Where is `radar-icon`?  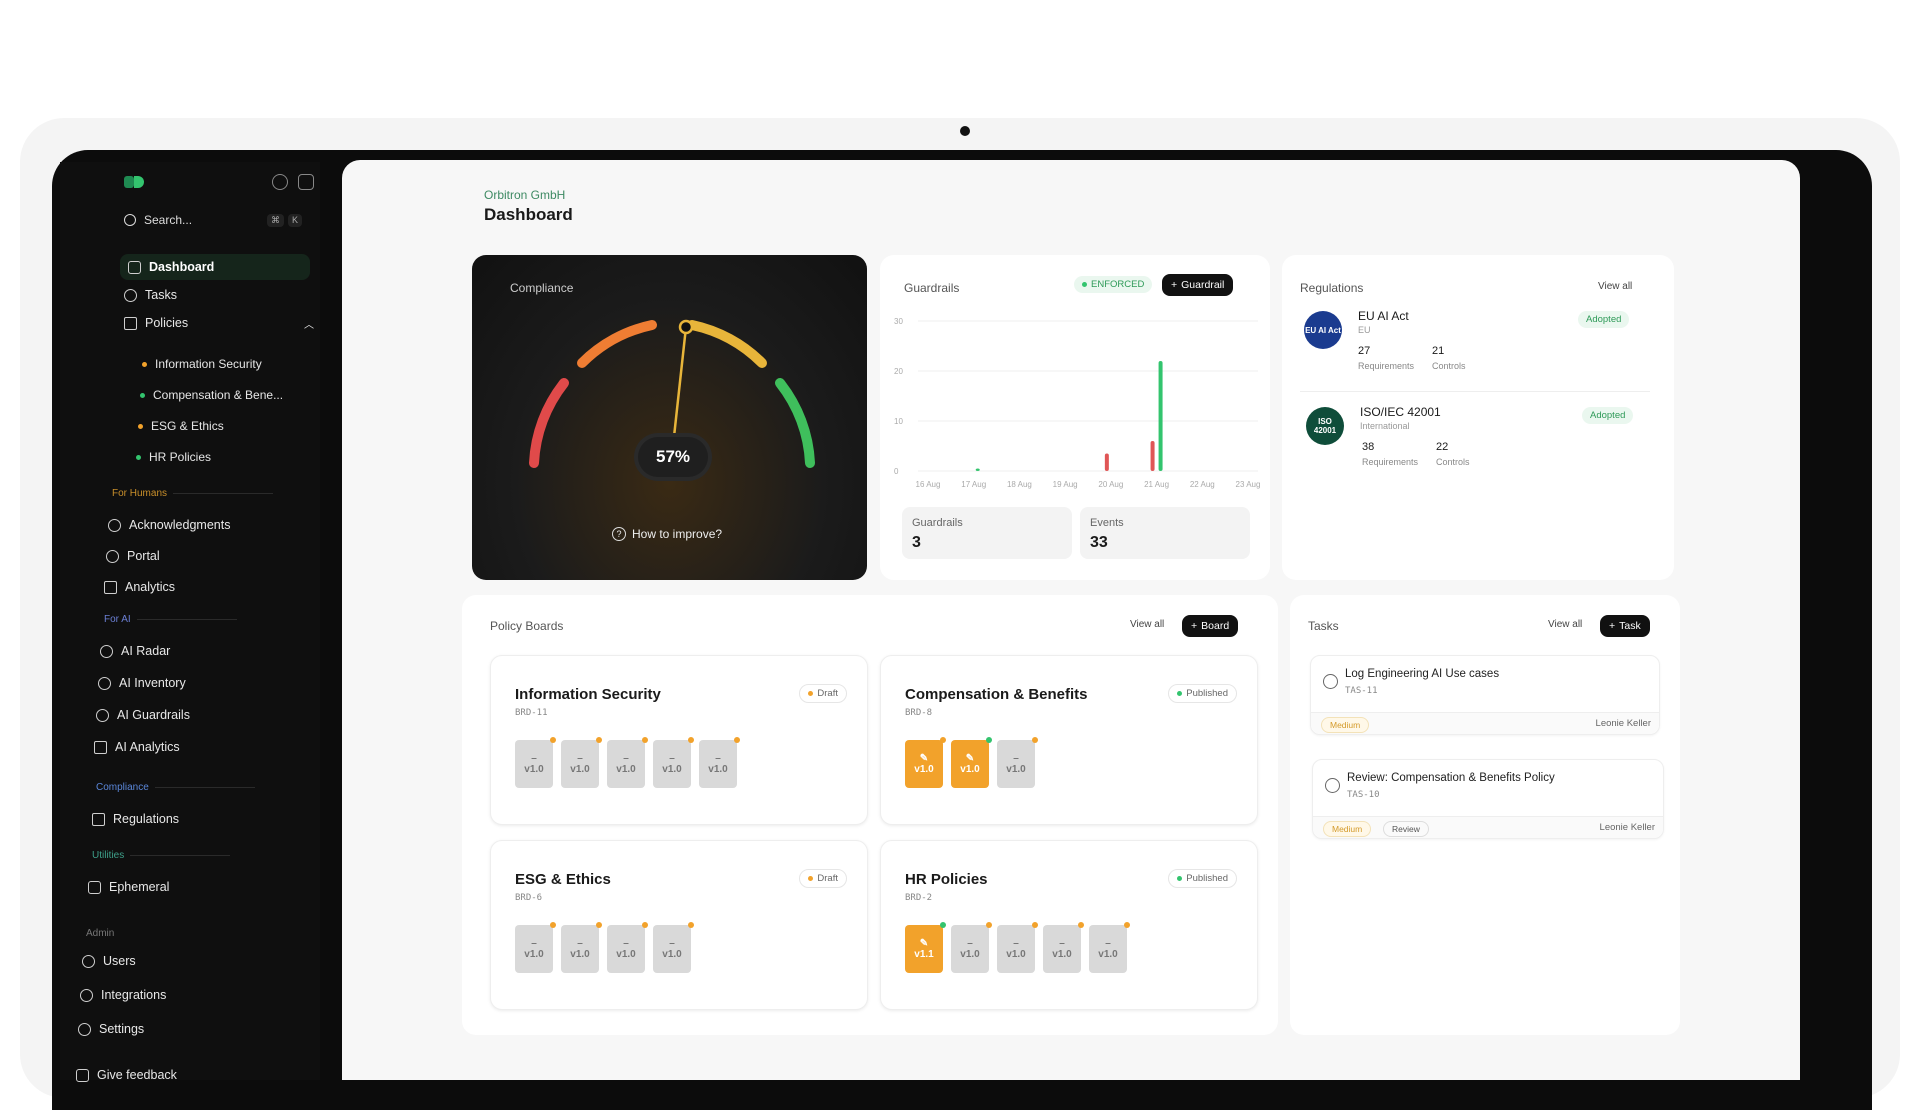 radar-icon is located at coordinates (106, 651).